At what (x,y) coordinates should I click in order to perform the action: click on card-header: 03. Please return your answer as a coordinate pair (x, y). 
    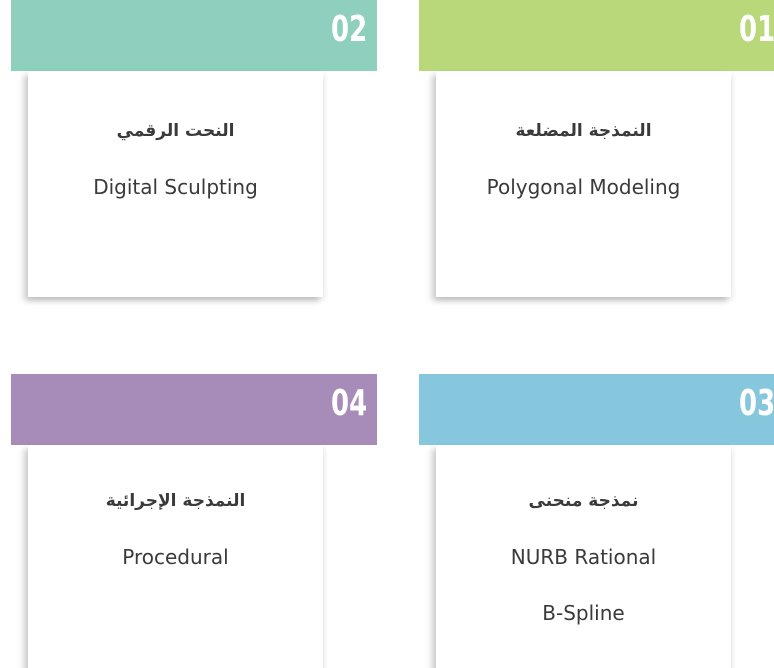
    Looking at the image, I should click on (596, 409).